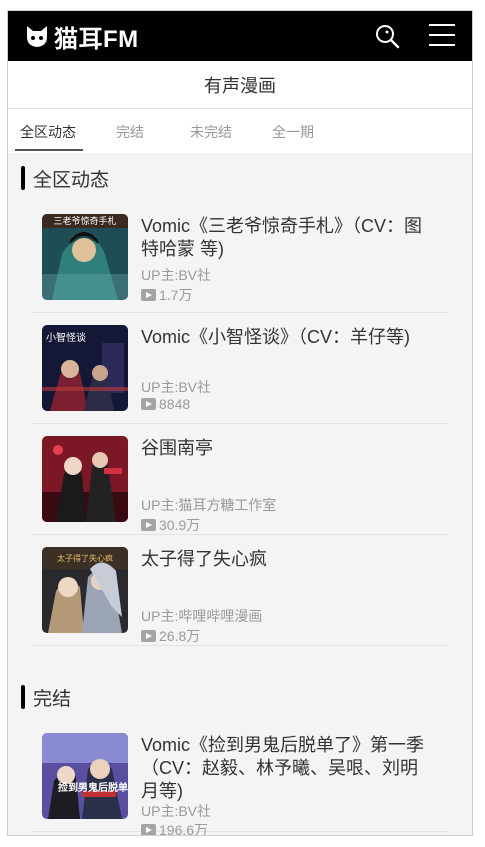 The width and height of the screenshot is (485, 847). Describe the element at coordinates (286, 337) in the screenshot. I see `item-title: Vomic《小智怪谈》（CV：羊仔等)` at that location.